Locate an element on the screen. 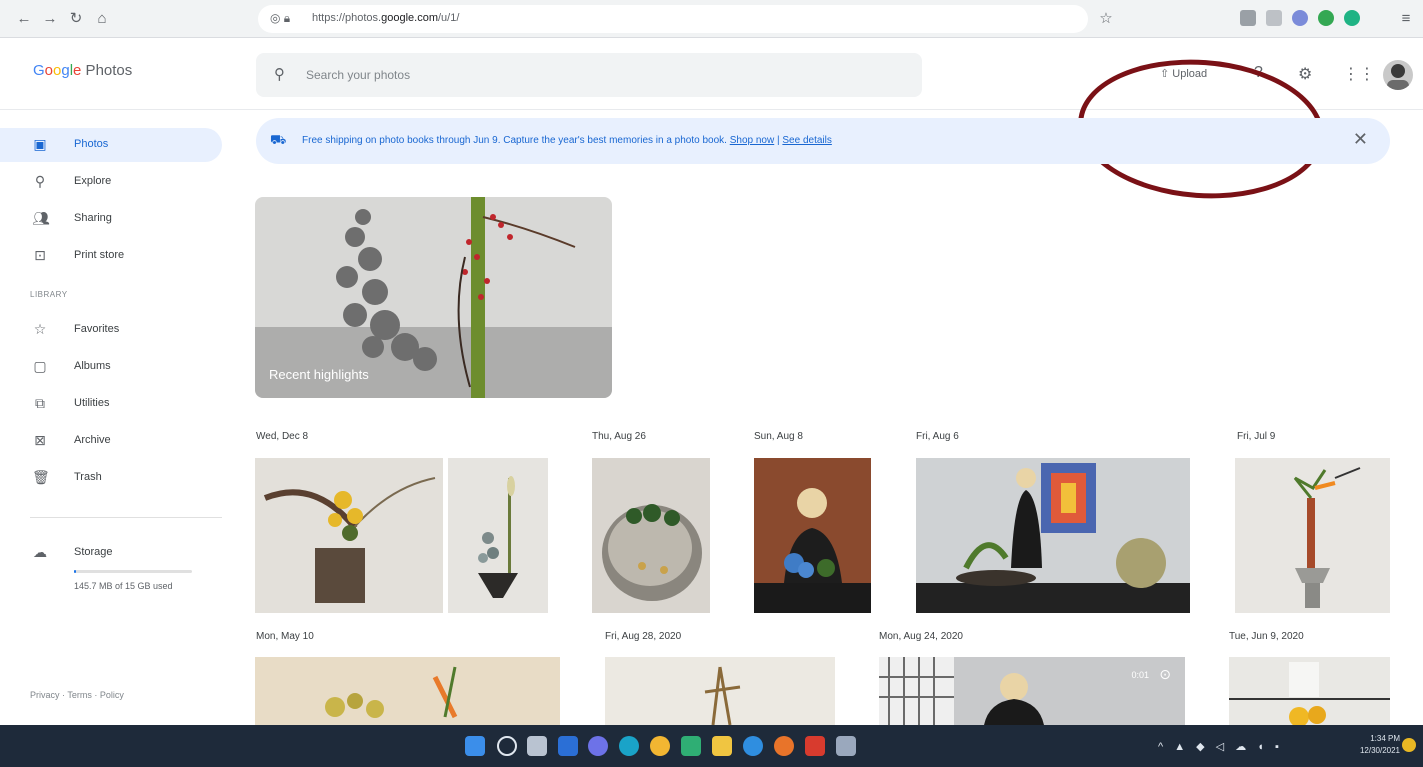 The width and height of the screenshot is (1423, 767). bag-icon: ⊡ is located at coordinates (40, 255).